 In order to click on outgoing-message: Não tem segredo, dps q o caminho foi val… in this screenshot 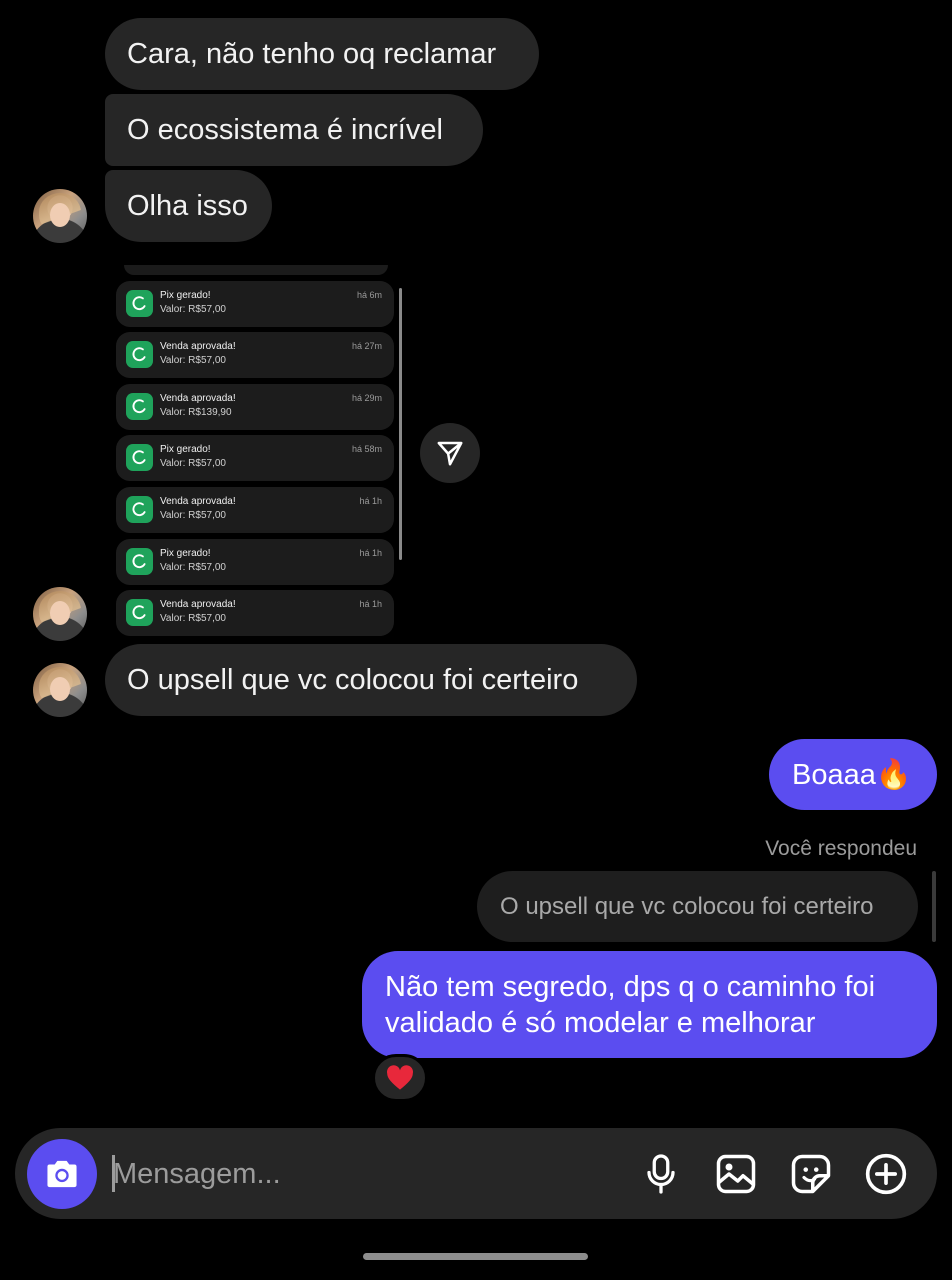, I will do `click(649, 1004)`.